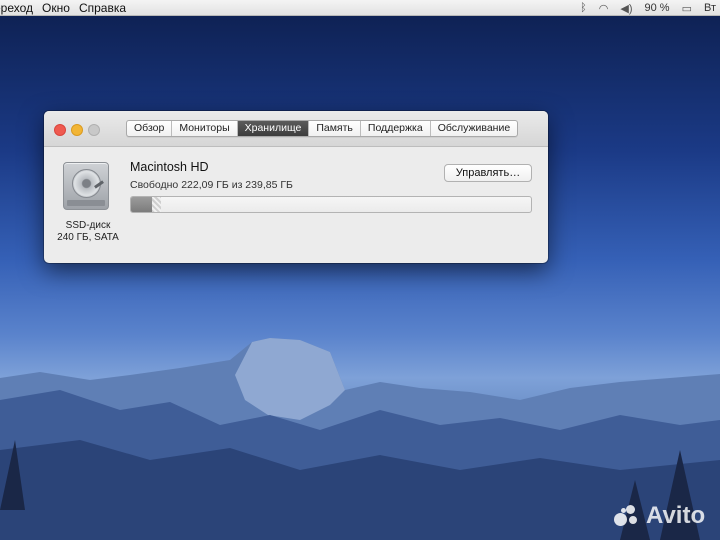 The width and height of the screenshot is (720, 540). What do you see at coordinates (88, 237) in the screenshot?
I see `disk-capacity: 240 ГБ, SATA` at bounding box center [88, 237].